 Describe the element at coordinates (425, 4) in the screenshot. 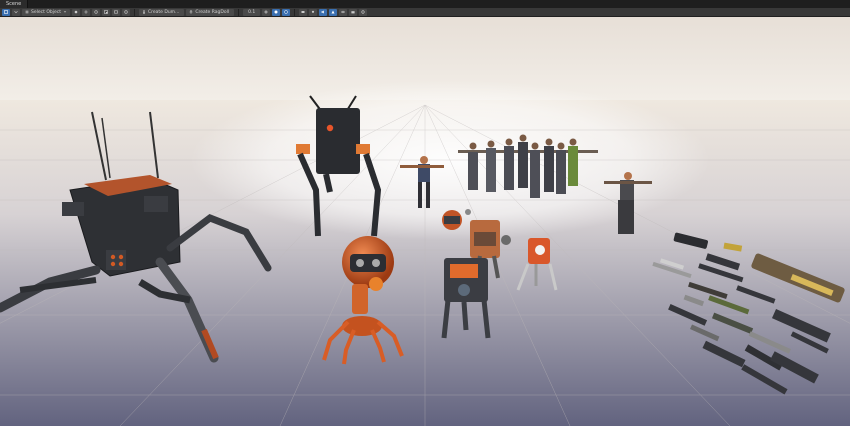

I see `window-titlebar: Scene` at that location.